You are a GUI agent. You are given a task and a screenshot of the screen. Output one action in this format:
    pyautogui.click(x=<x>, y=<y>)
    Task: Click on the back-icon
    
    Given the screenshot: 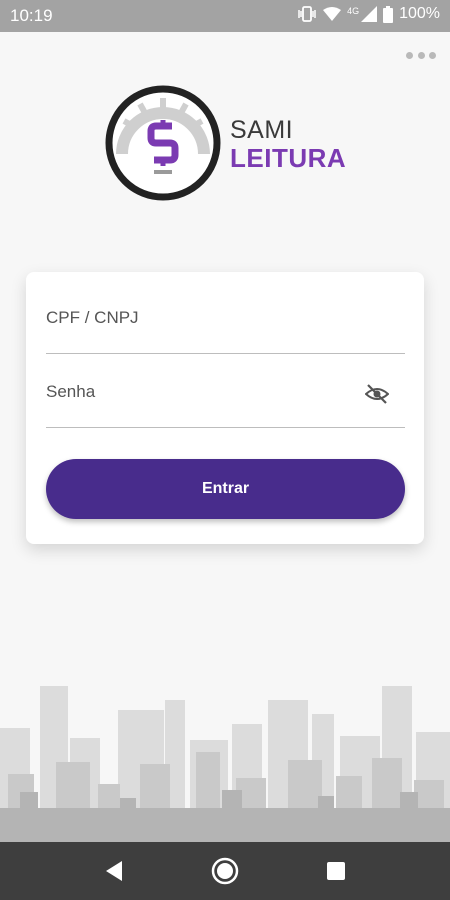 What is the action you would take?
    pyautogui.click(x=114, y=871)
    